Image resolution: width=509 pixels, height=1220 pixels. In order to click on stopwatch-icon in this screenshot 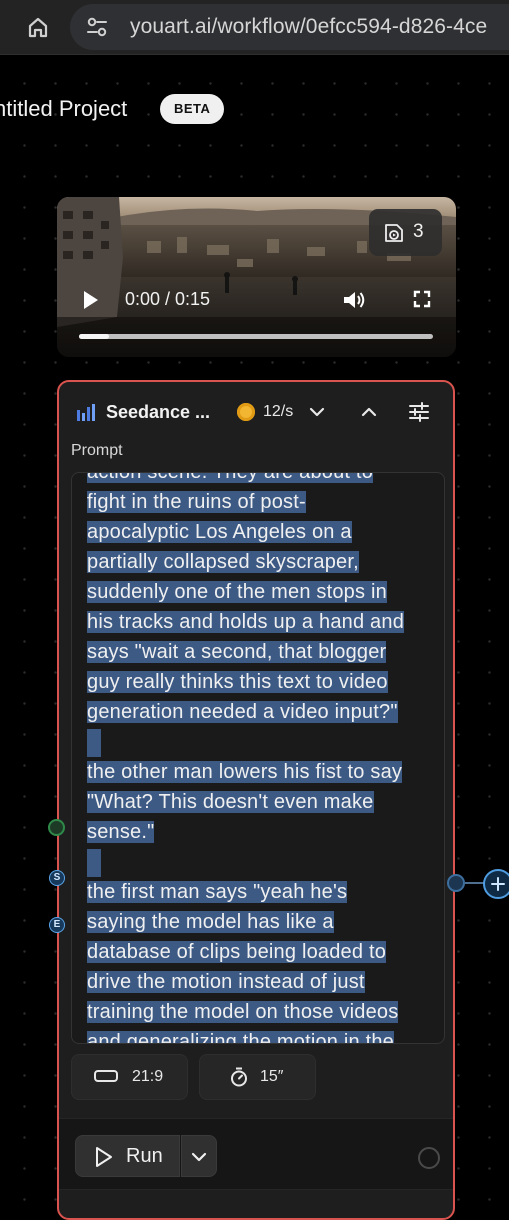, I will do `click(239, 1077)`.